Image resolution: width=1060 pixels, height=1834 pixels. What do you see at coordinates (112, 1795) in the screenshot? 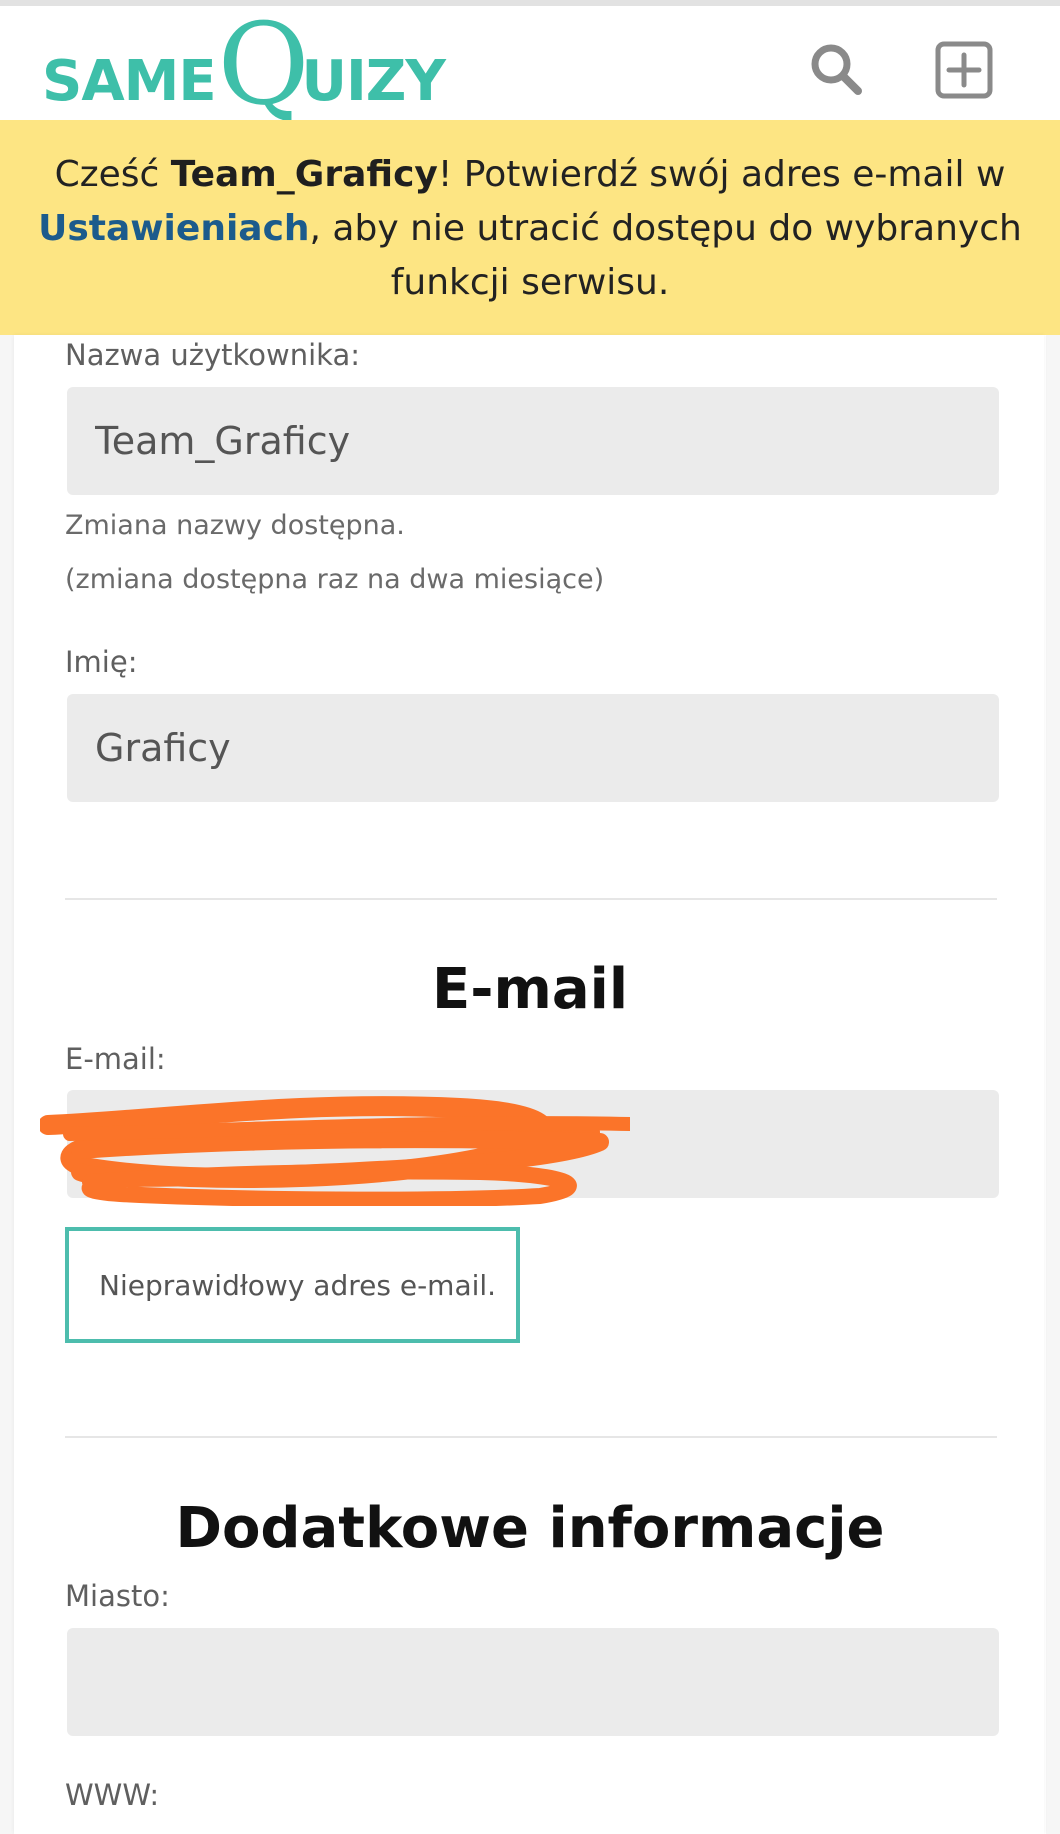
I see `www-label: WWW:` at bounding box center [112, 1795].